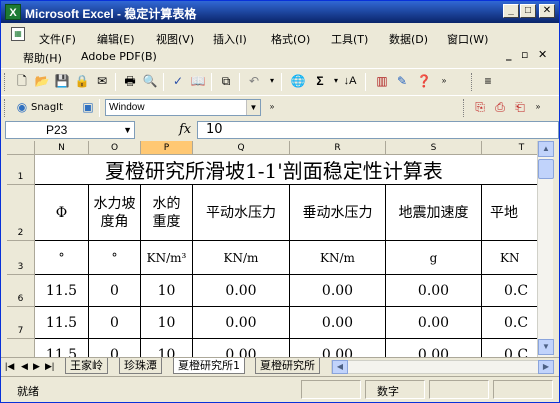  What do you see at coordinates (21, 148) in the screenshot?
I see `select-all-corner` at bounding box center [21, 148].